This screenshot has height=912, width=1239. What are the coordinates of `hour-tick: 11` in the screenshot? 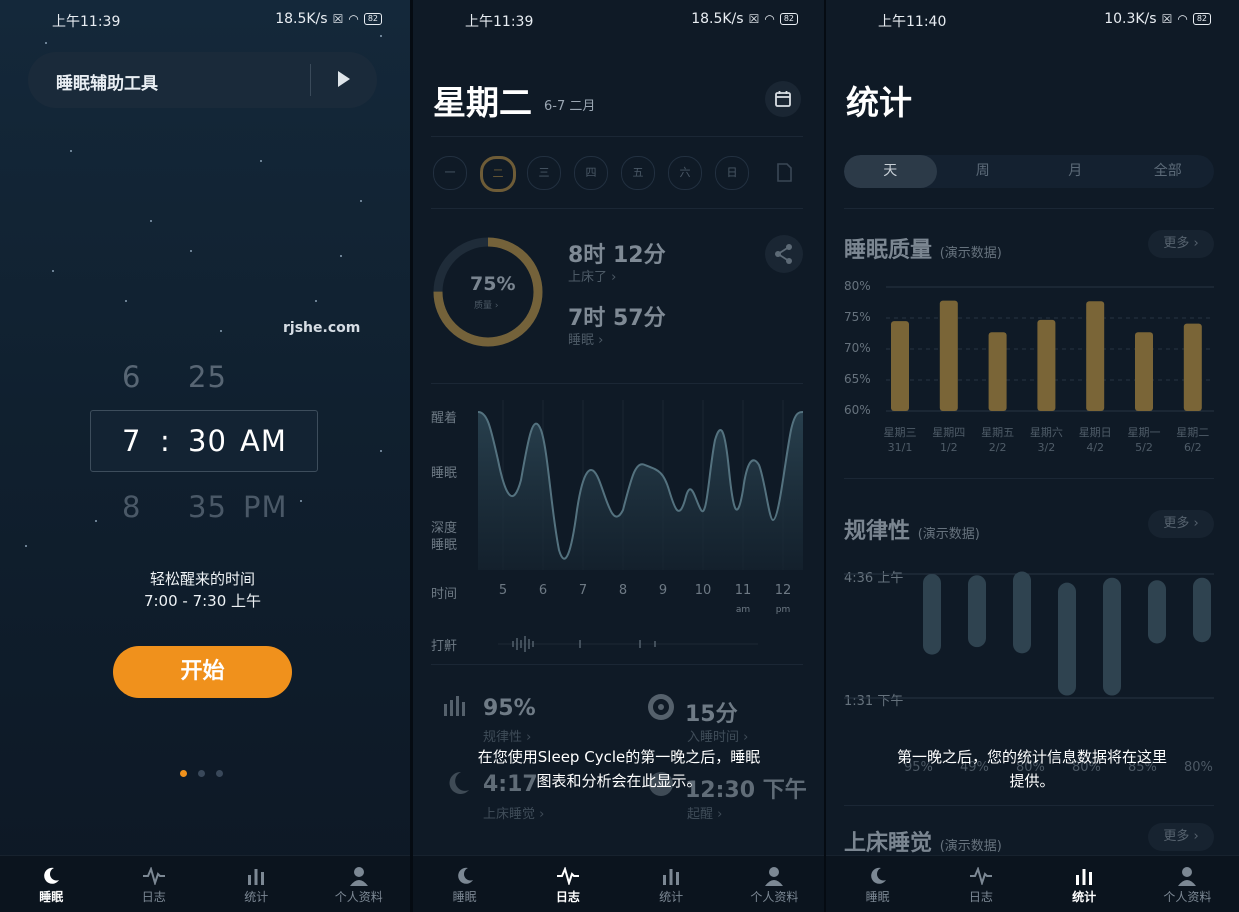 It's located at (743, 590).